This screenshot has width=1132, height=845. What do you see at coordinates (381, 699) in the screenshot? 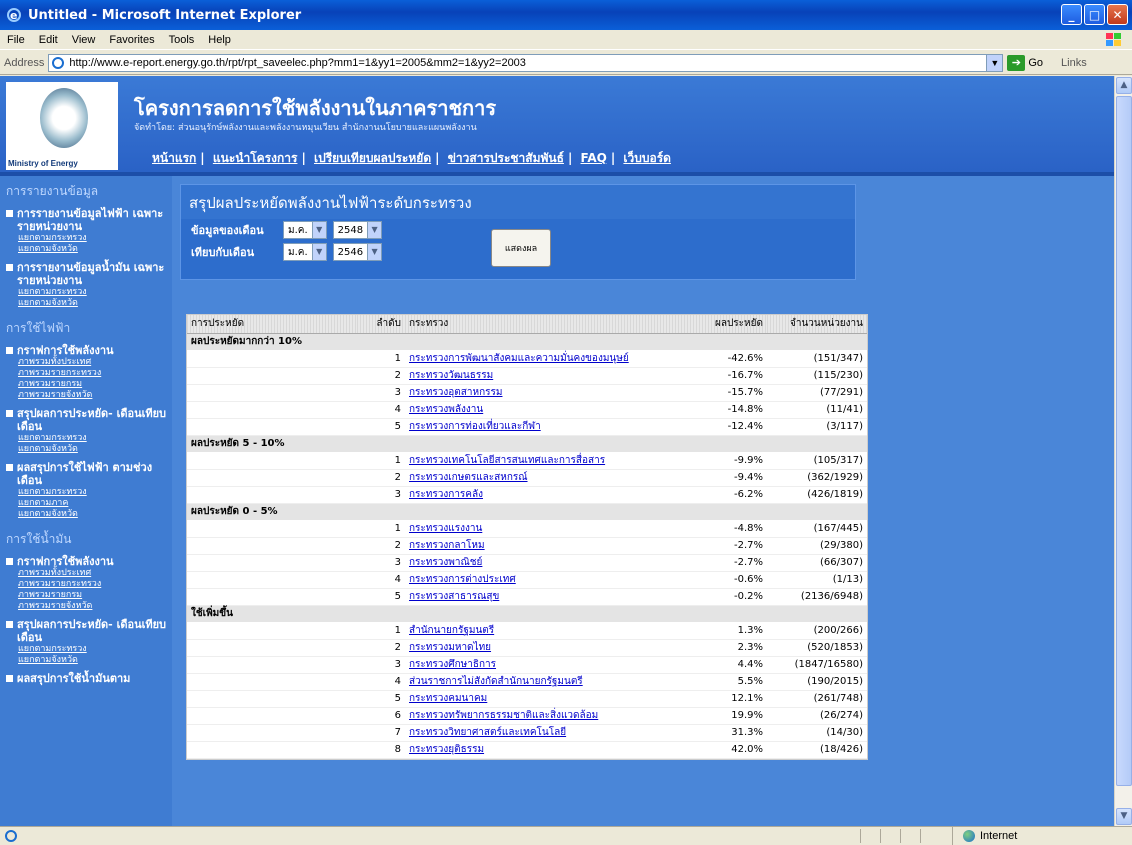
I see `cell-rank: 5` at bounding box center [381, 699].